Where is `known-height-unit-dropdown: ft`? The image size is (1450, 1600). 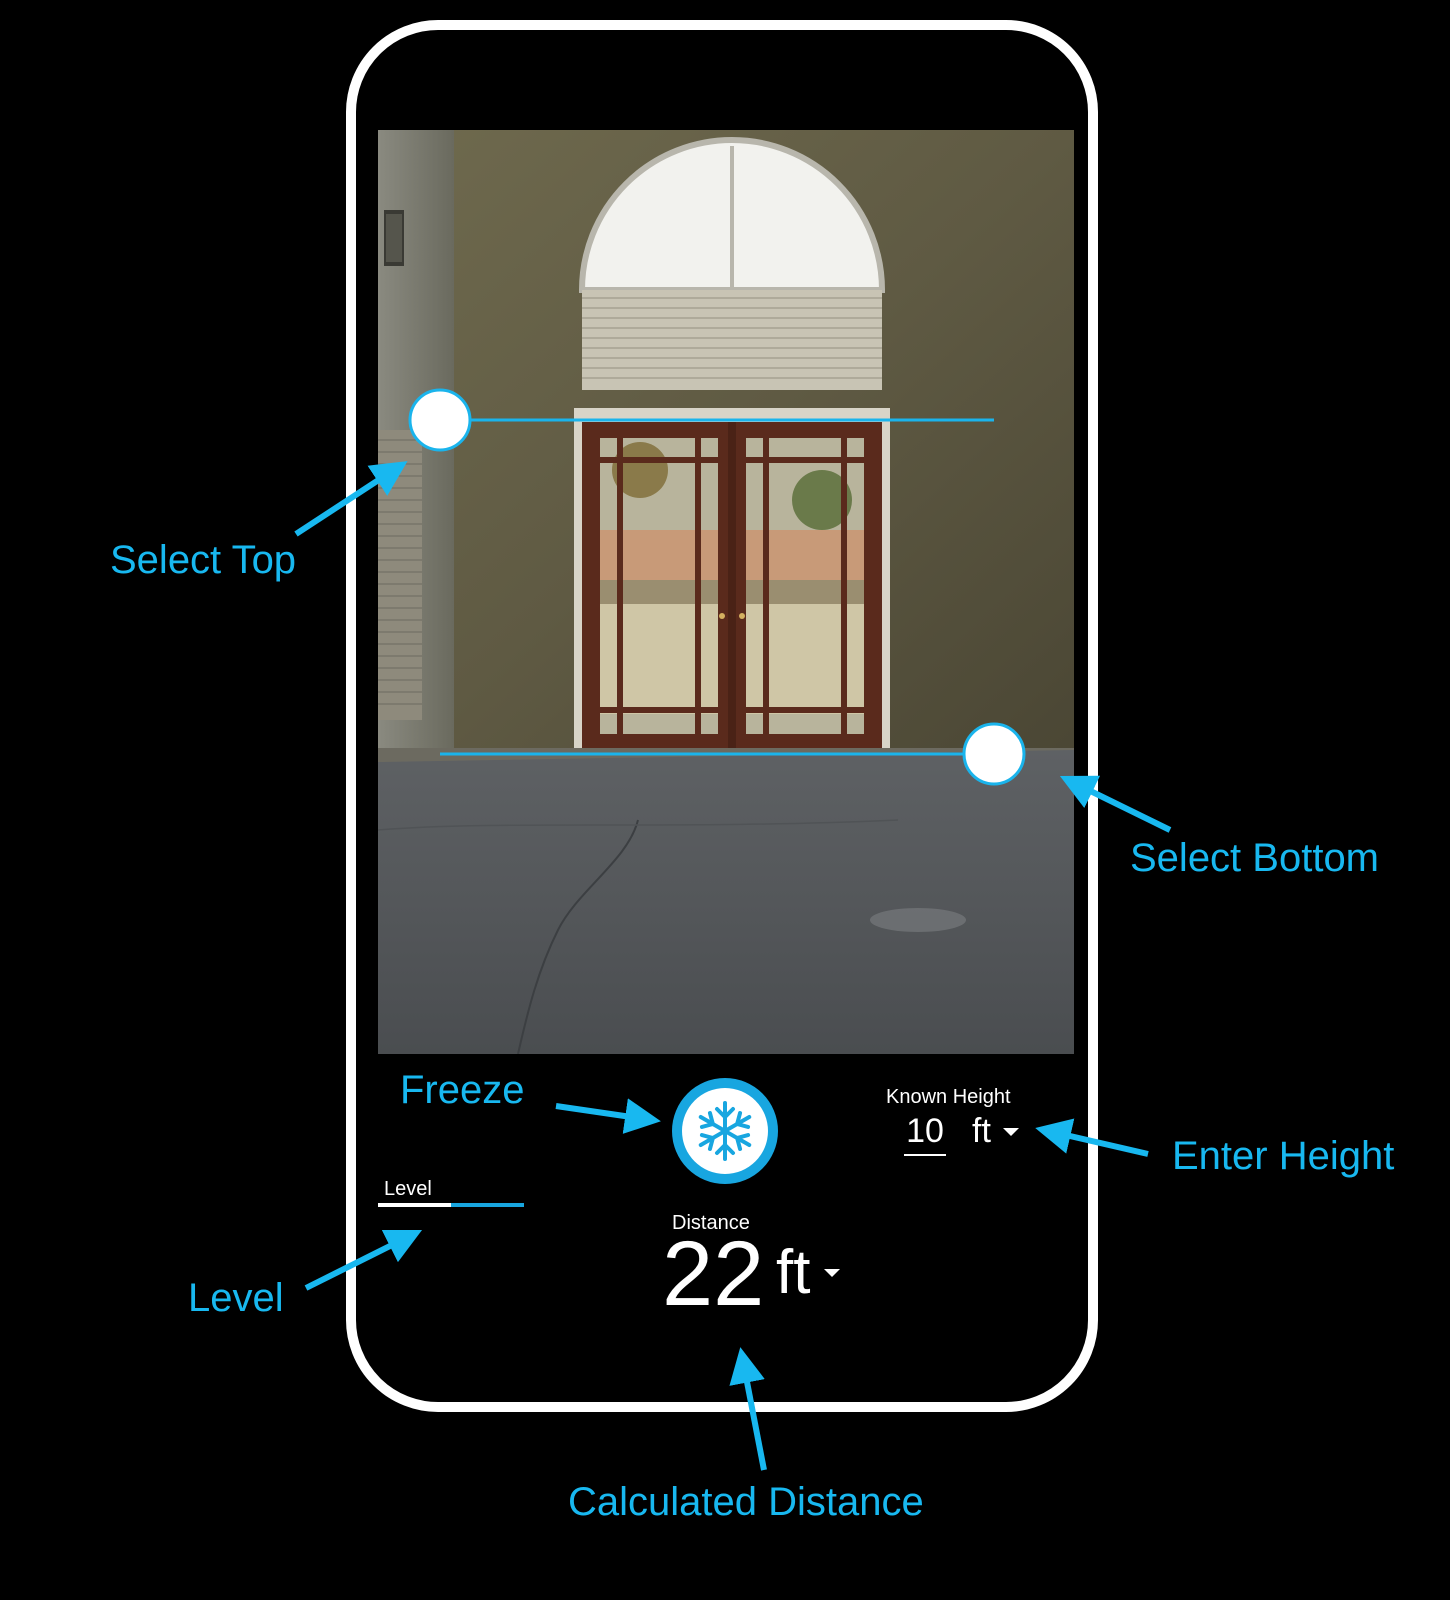 known-height-unit-dropdown: ft is located at coordinates (995, 1131).